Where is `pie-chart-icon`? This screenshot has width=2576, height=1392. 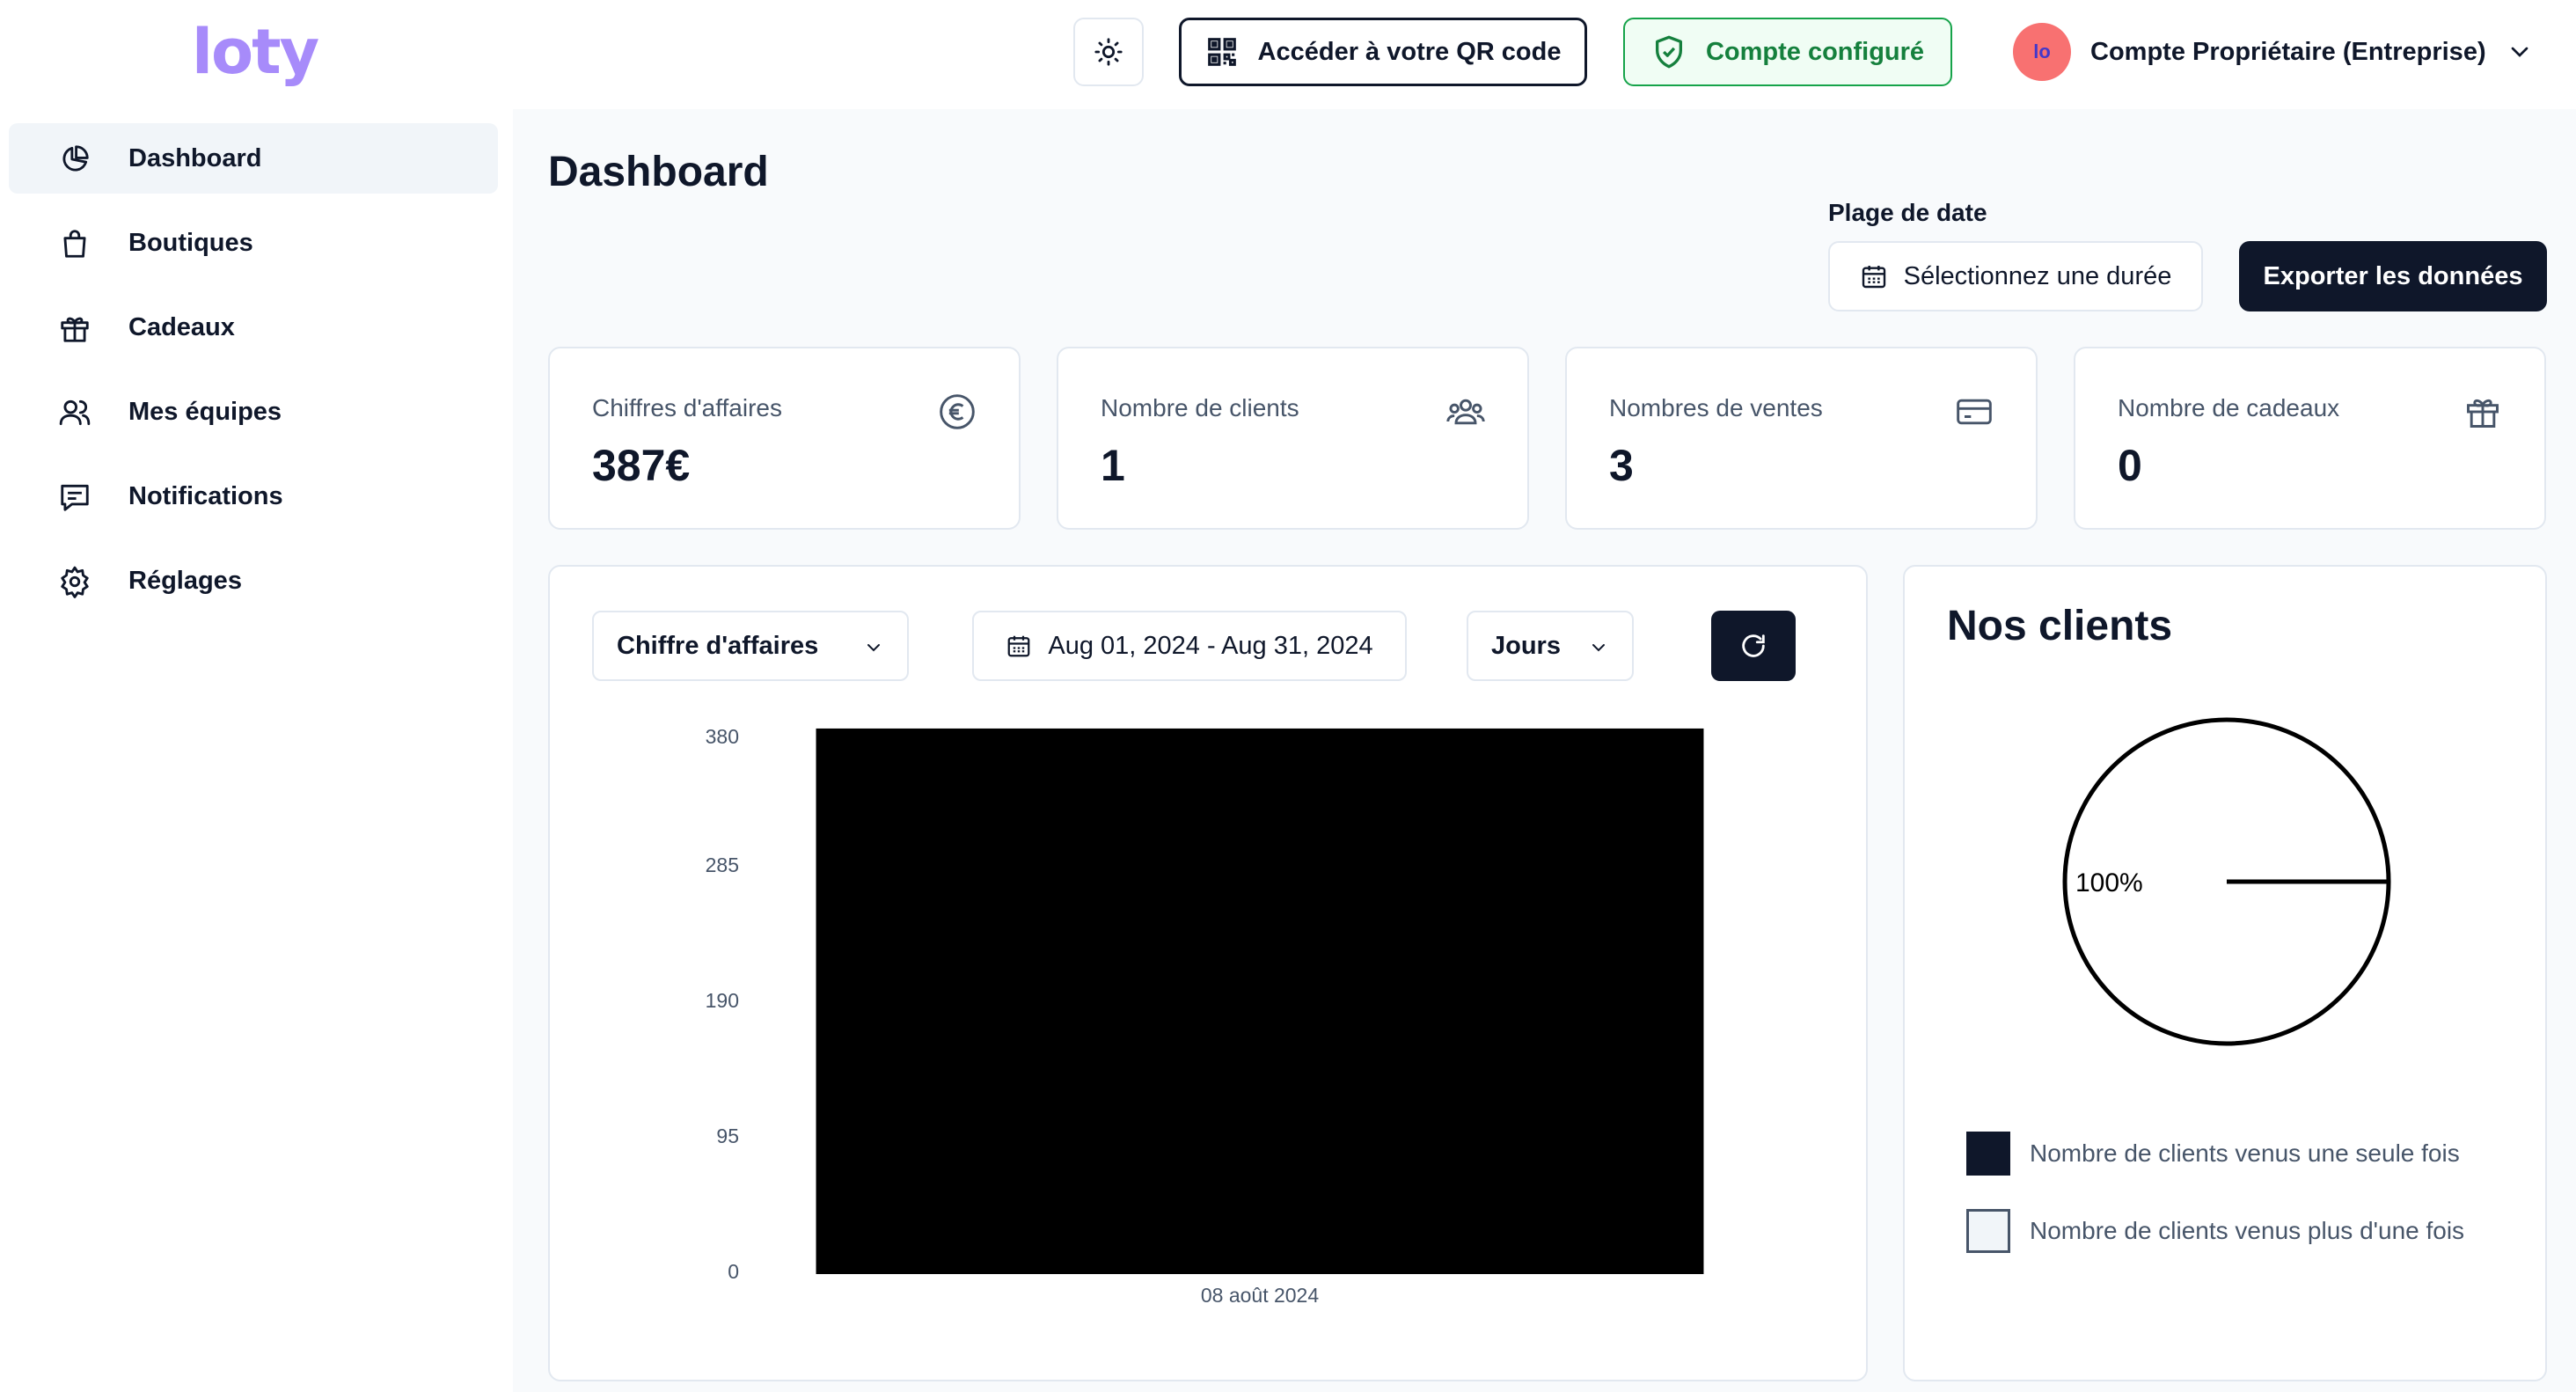
pie-chart-icon is located at coordinates (75, 159).